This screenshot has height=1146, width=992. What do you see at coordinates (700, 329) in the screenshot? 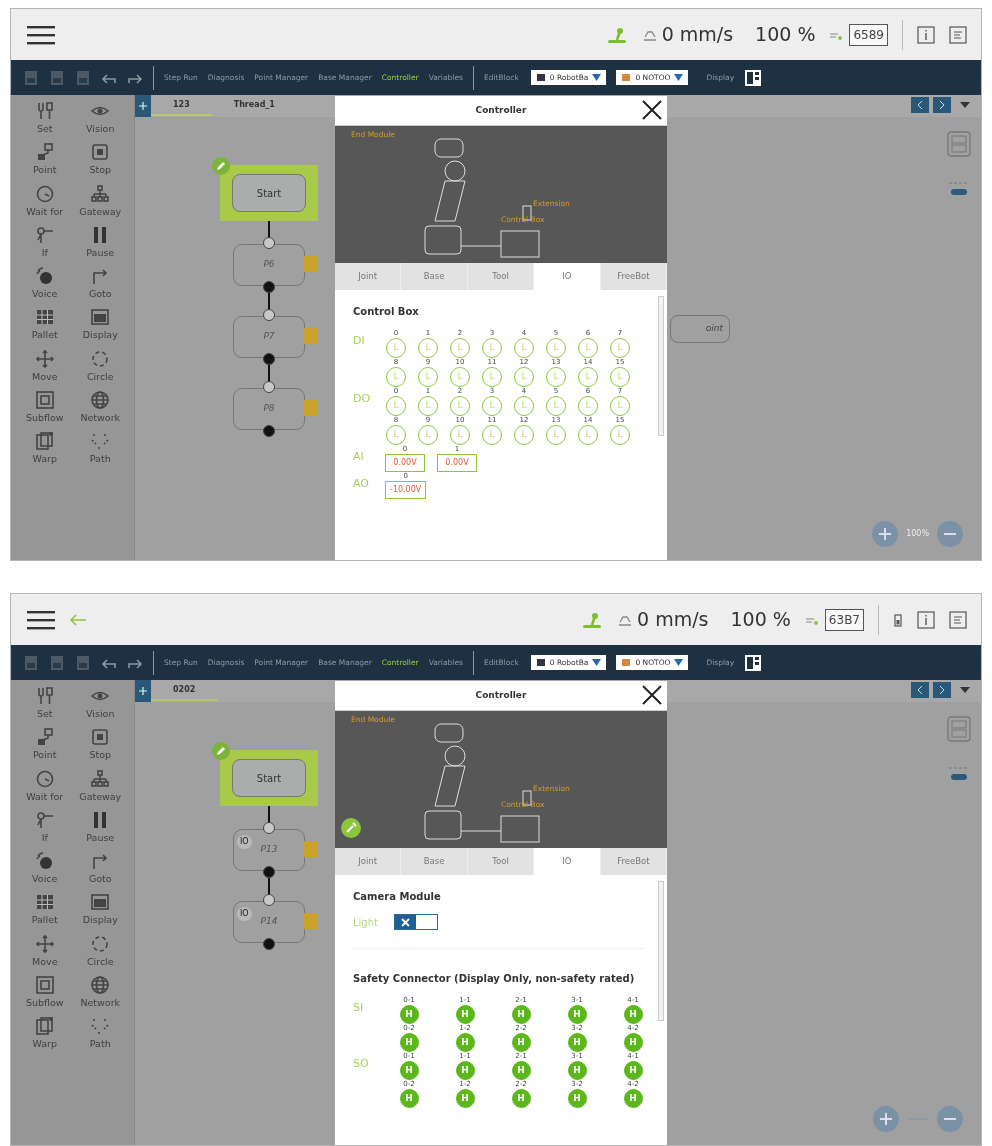
I see `flow-node: oint` at bounding box center [700, 329].